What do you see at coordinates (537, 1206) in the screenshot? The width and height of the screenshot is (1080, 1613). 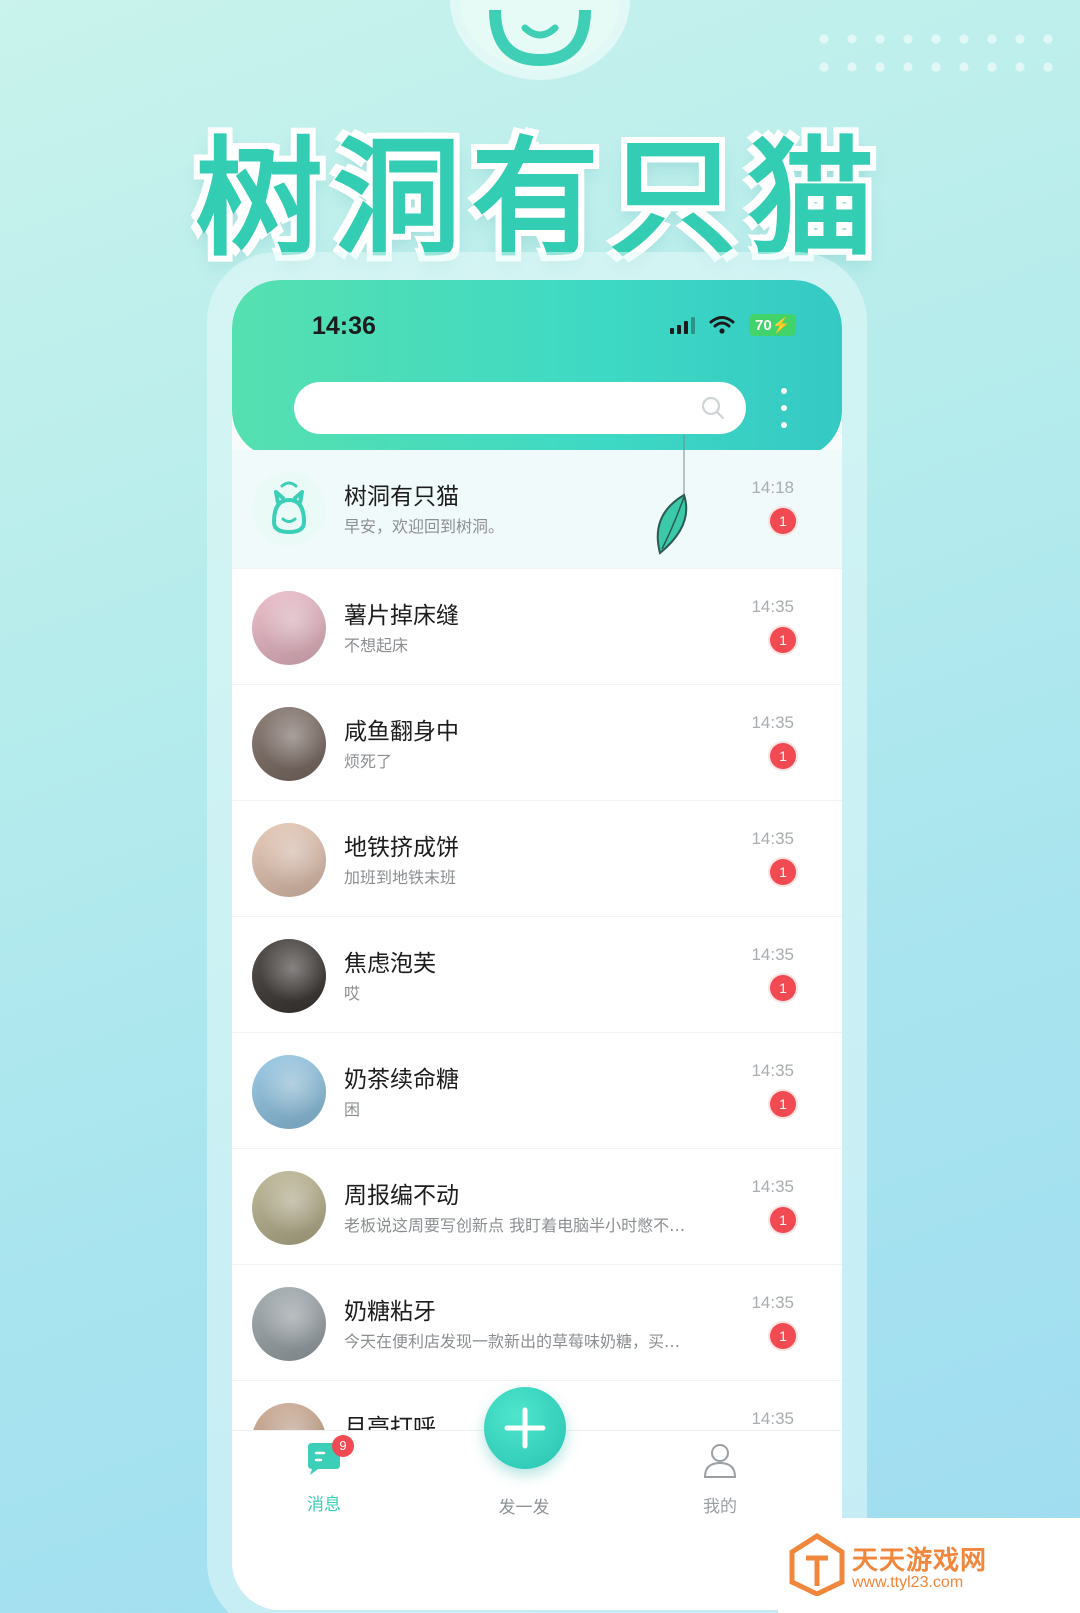 I see `conversation-row: 周报编不动老板说这周要写创新点 我盯着电脑半小时憋不… 14:35 1` at bounding box center [537, 1206].